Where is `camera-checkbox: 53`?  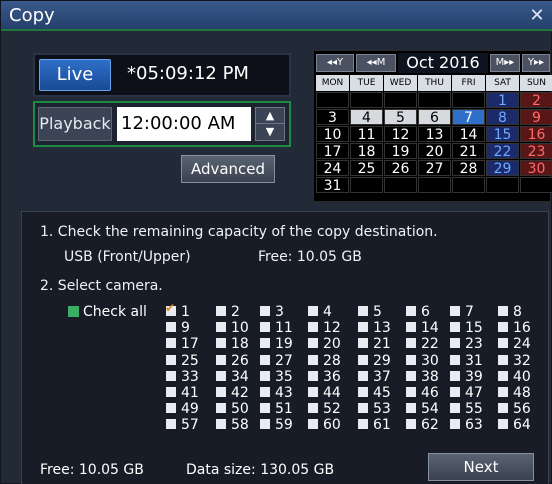 camera-checkbox: 53 is located at coordinates (374, 409).